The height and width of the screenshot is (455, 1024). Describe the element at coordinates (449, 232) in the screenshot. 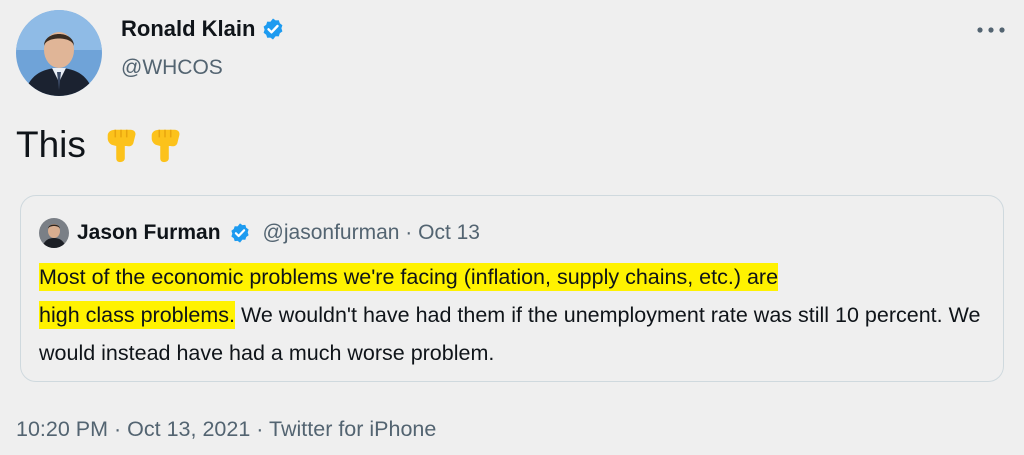

I see `quoted-tweet-date: Oct 13` at that location.